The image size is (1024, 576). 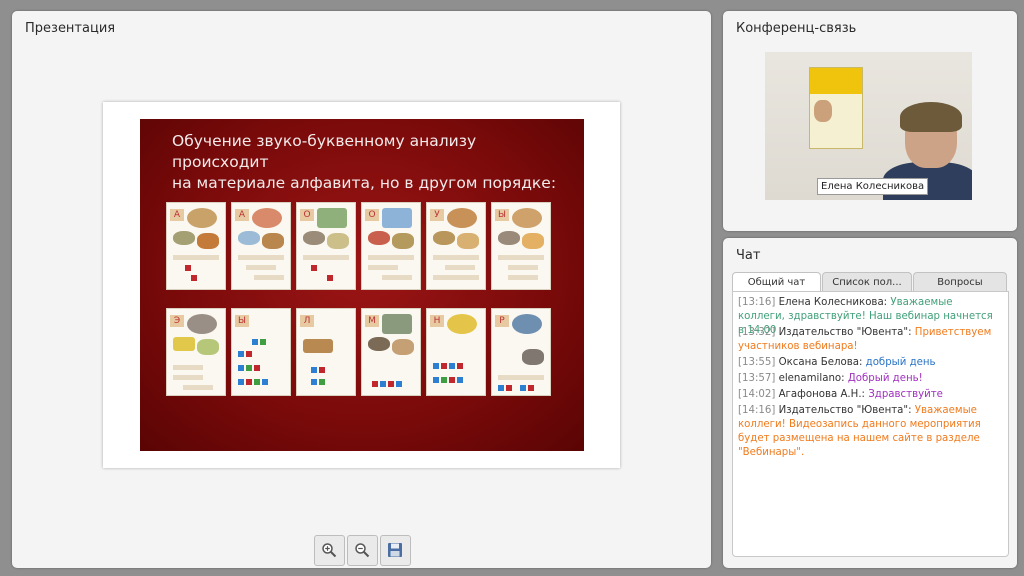 I want to click on alphabet-card: Р, so click(x=521, y=352).